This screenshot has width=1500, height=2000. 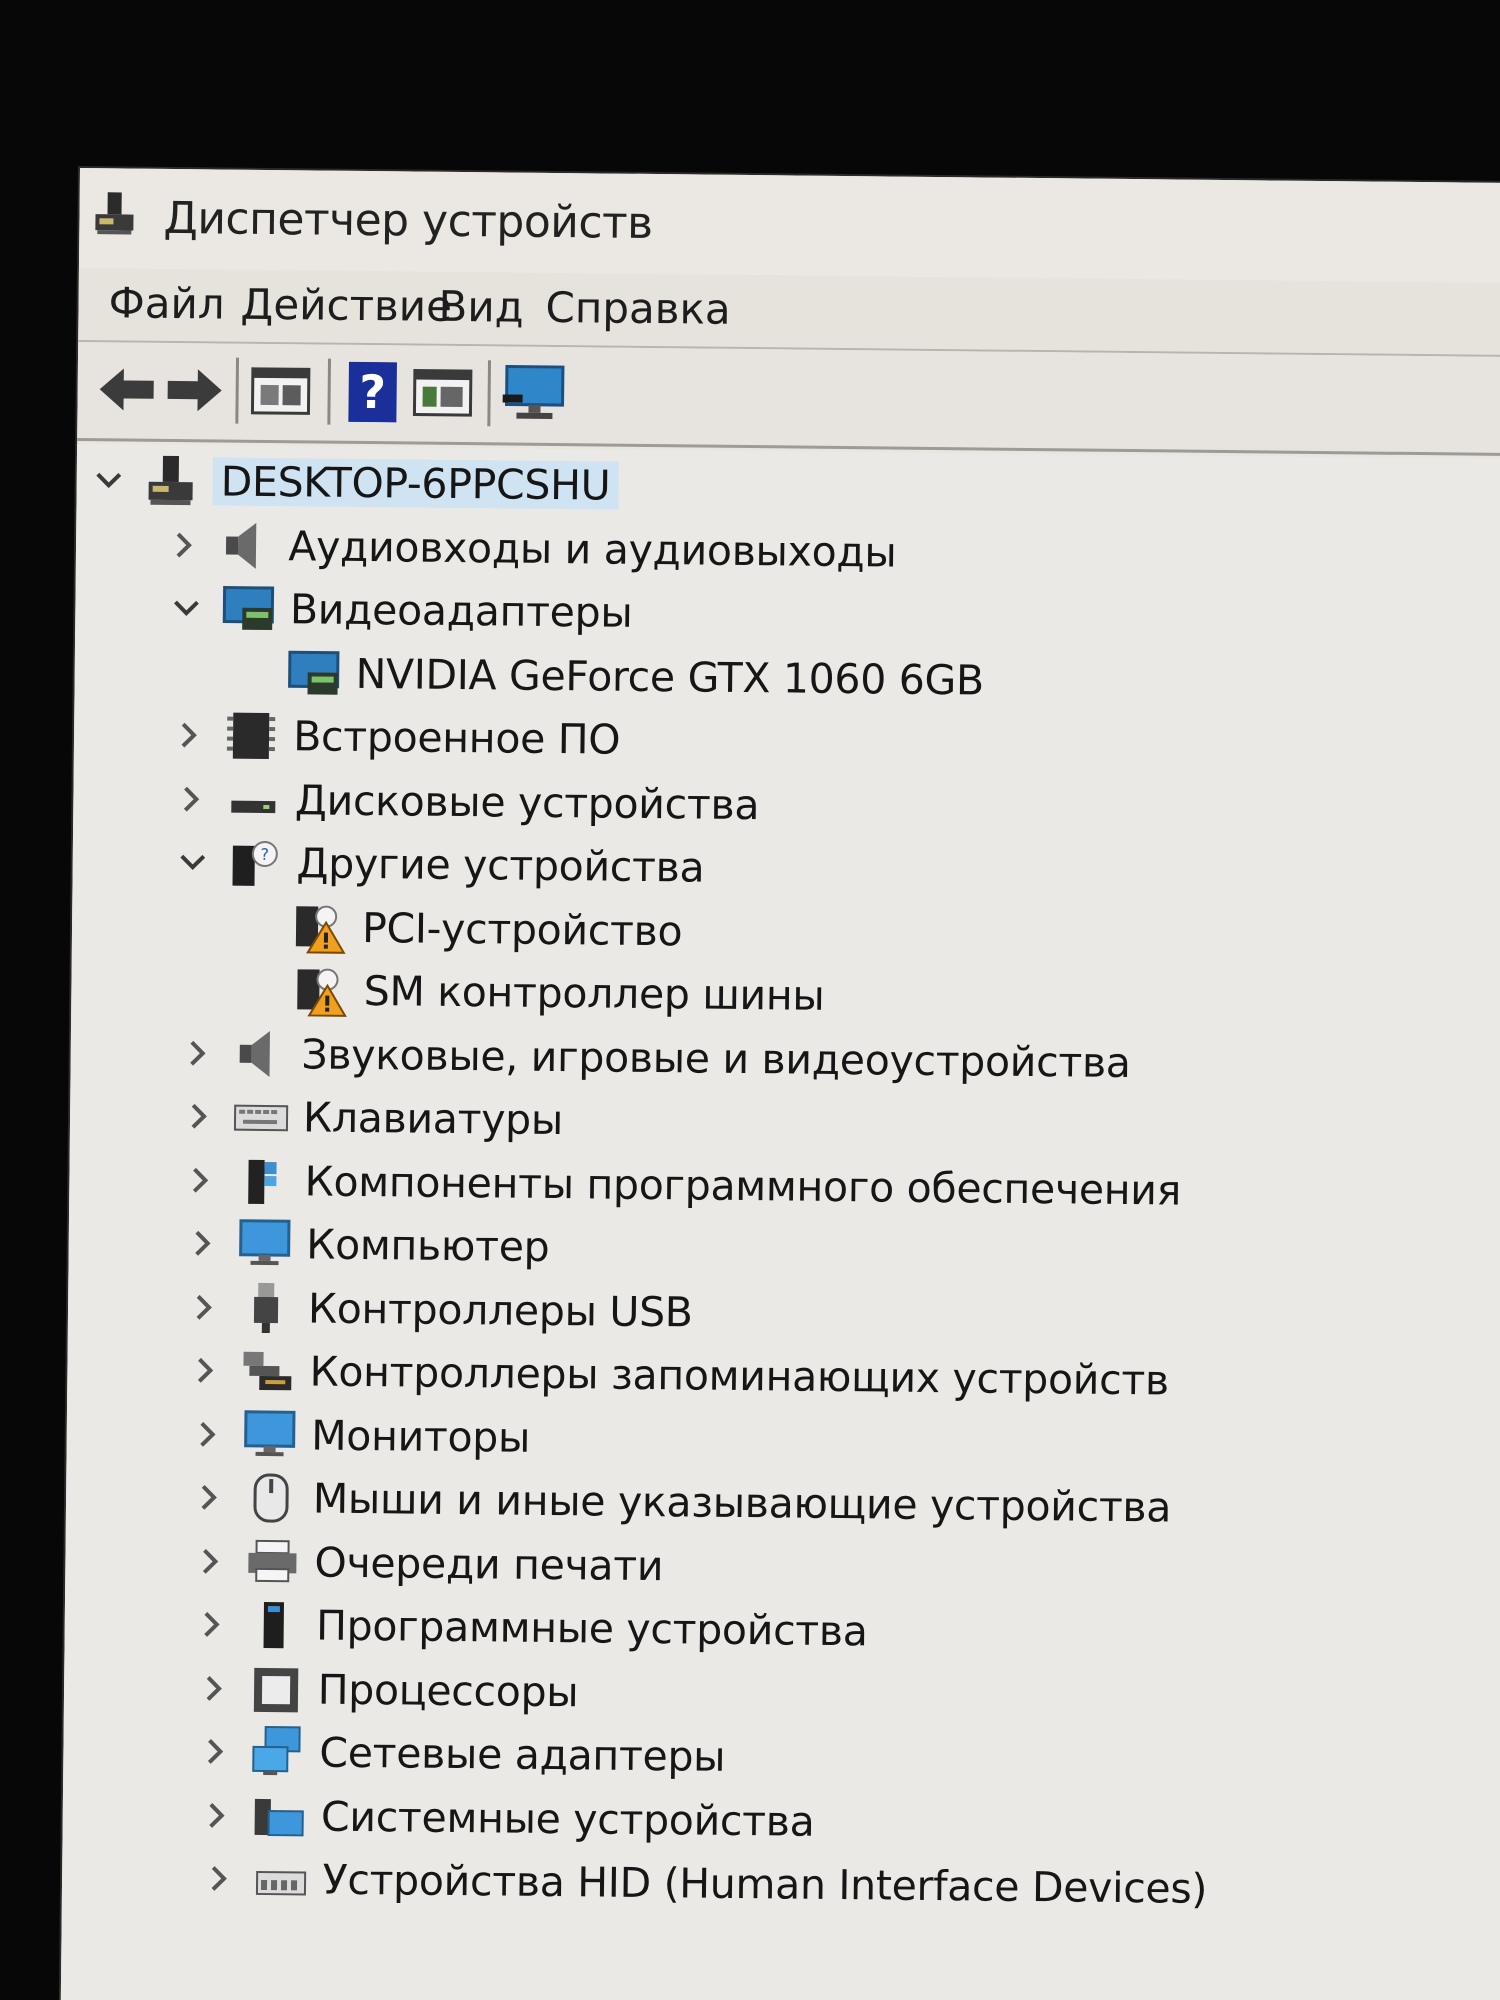 What do you see at coordinates (255, 863) in the screenshot?
I see `unknown-device-icon: ?` at bounding box center [255, 863].